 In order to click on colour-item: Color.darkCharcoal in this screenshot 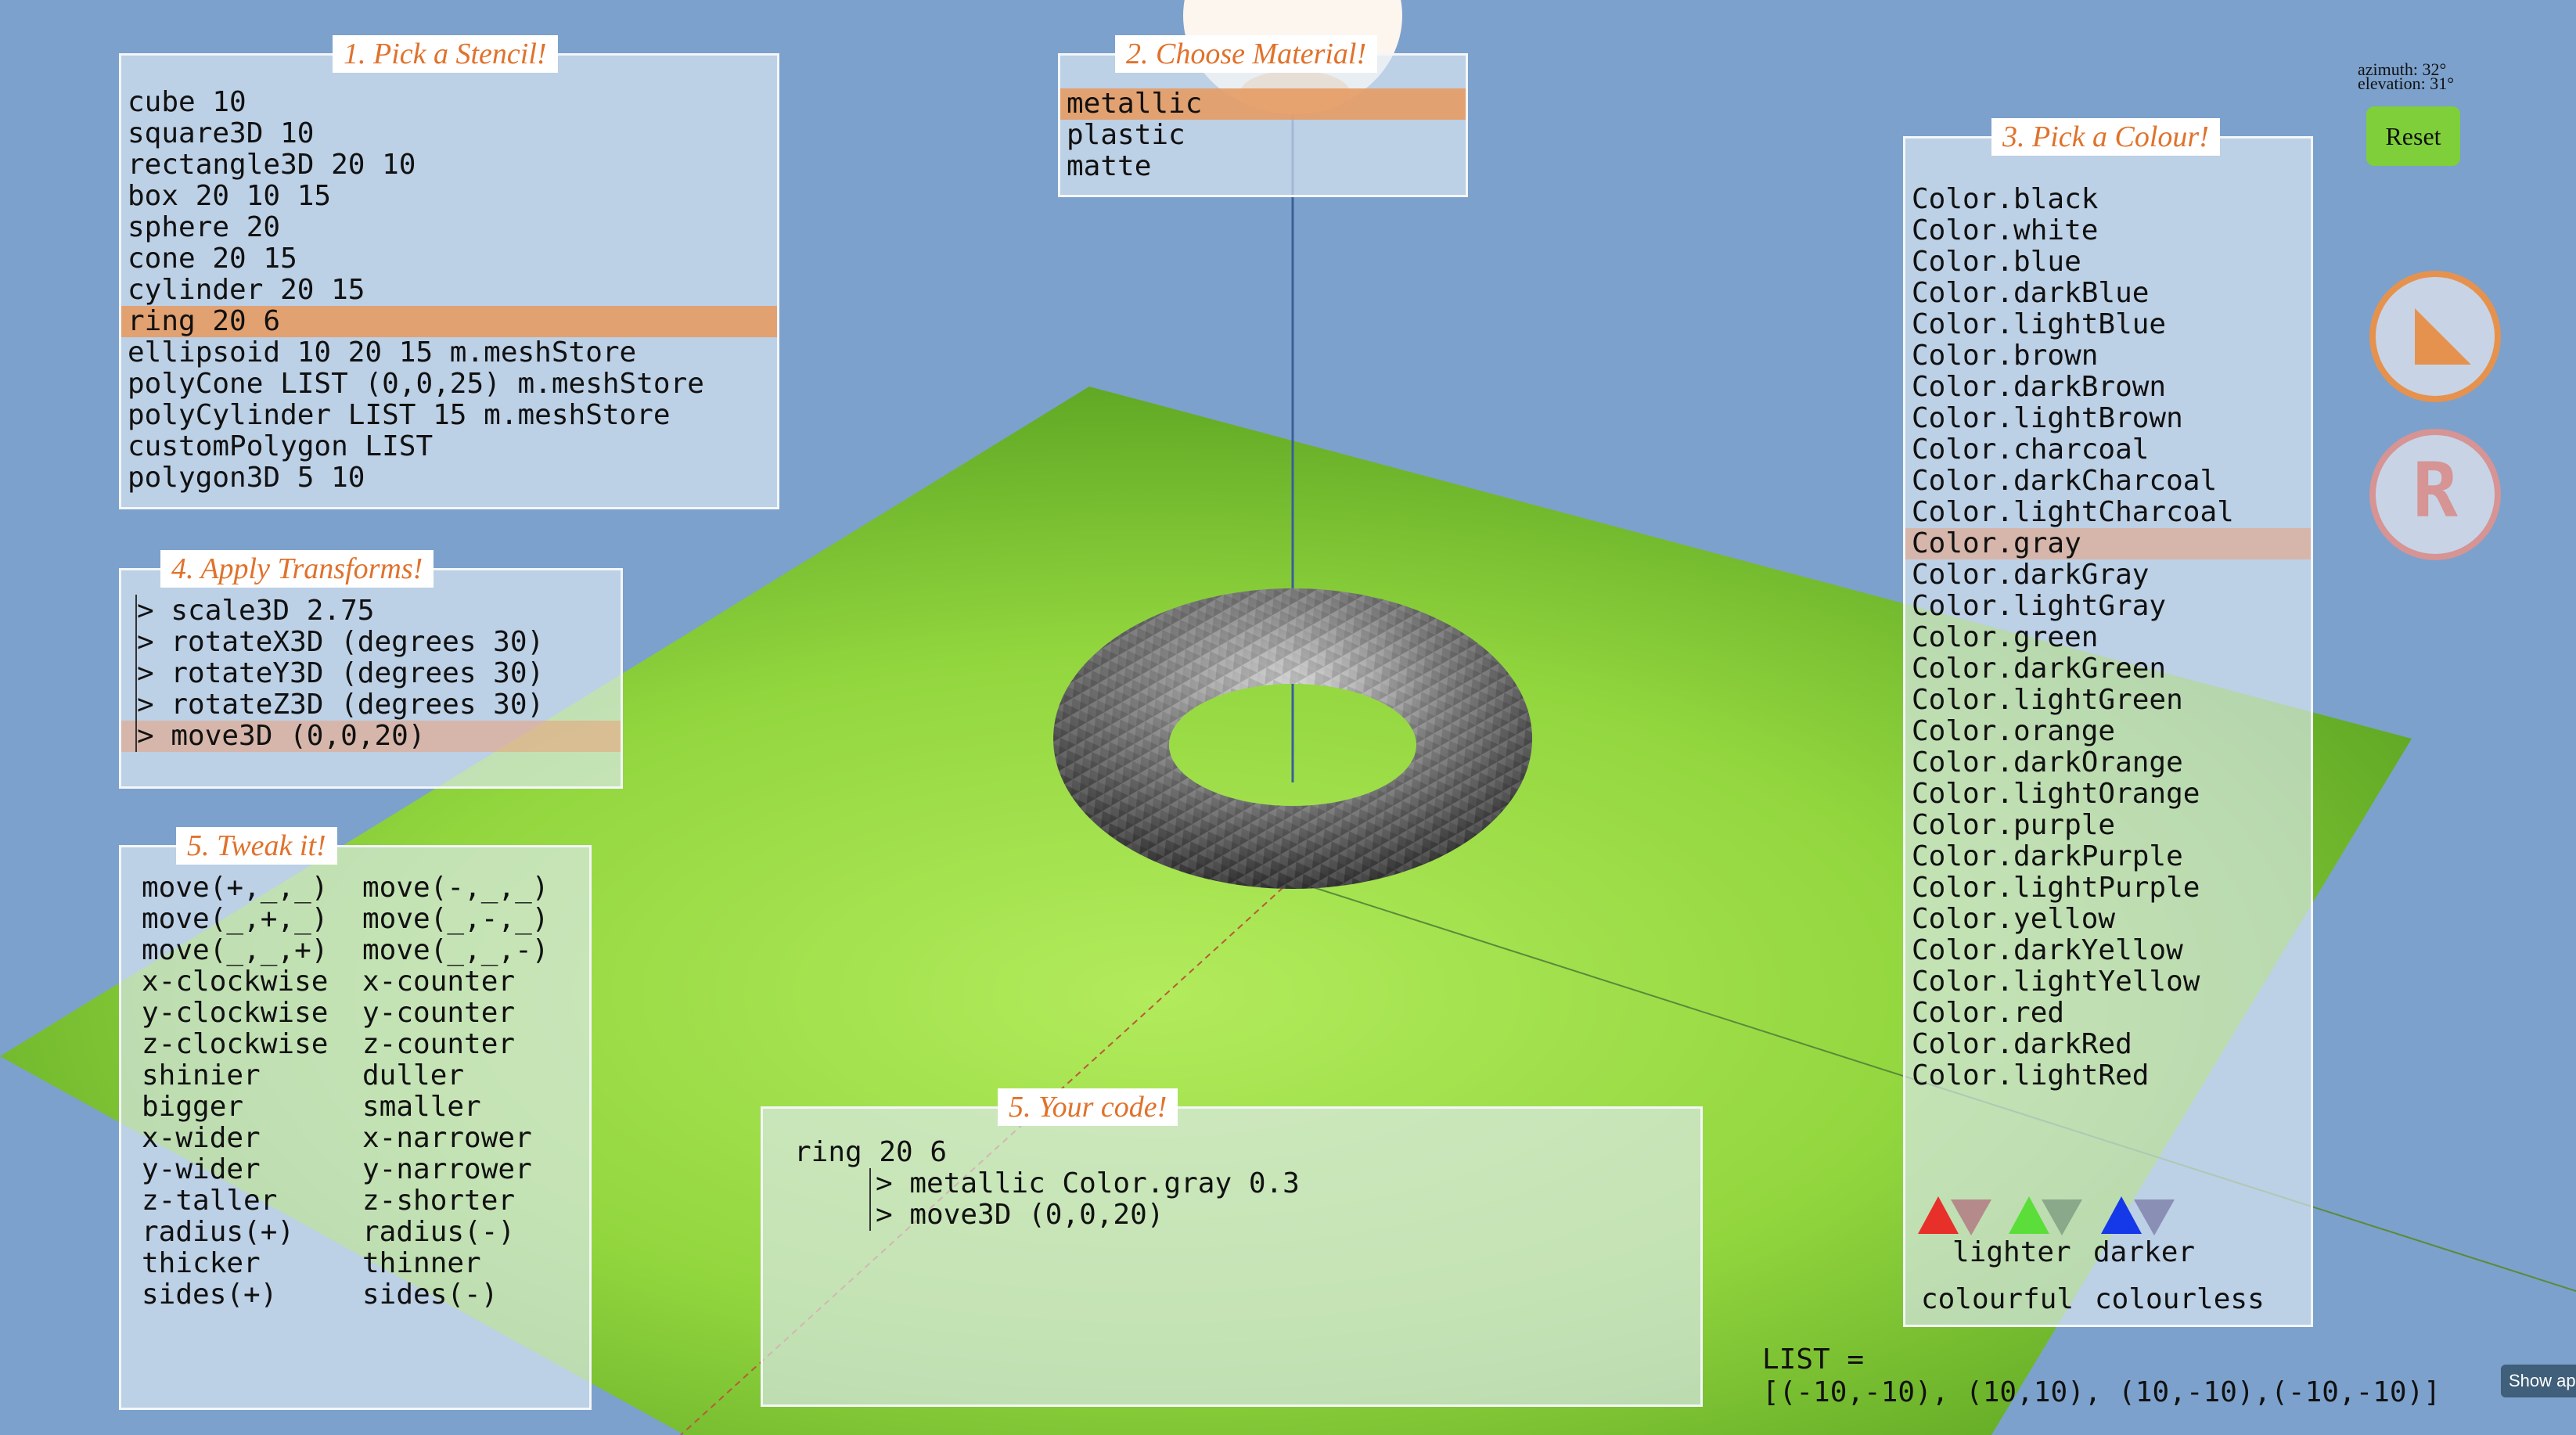, I will do `click(2108, 481)`.